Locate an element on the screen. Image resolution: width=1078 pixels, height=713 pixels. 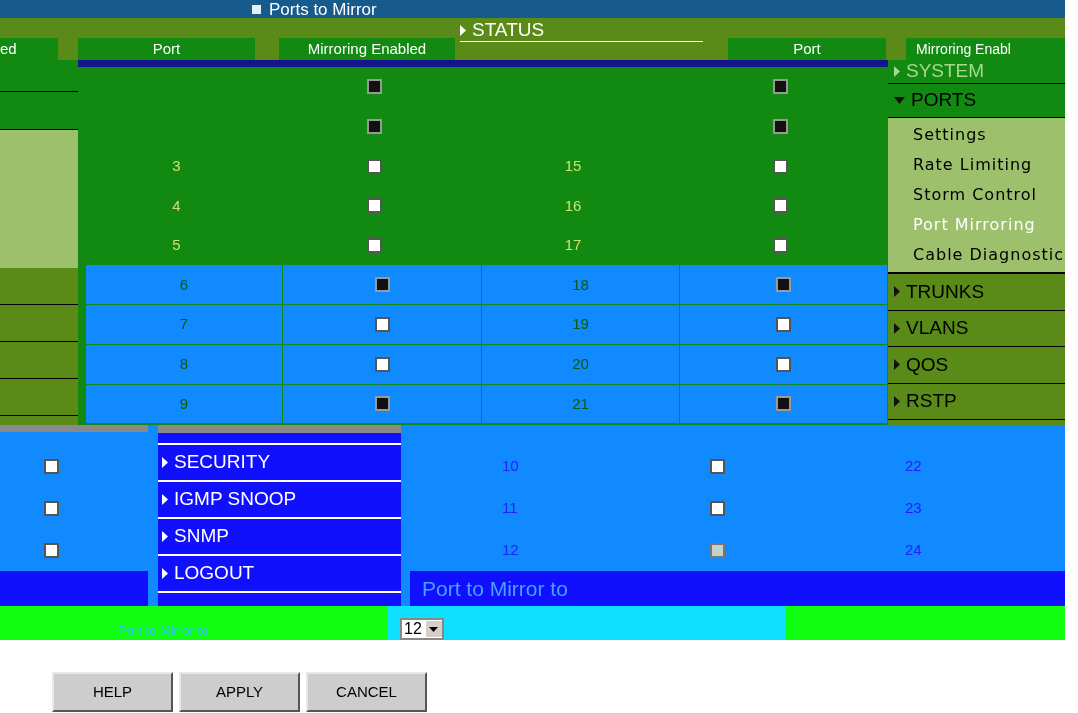
menu-item: LOGOUT is located at coordinates (279, 574).